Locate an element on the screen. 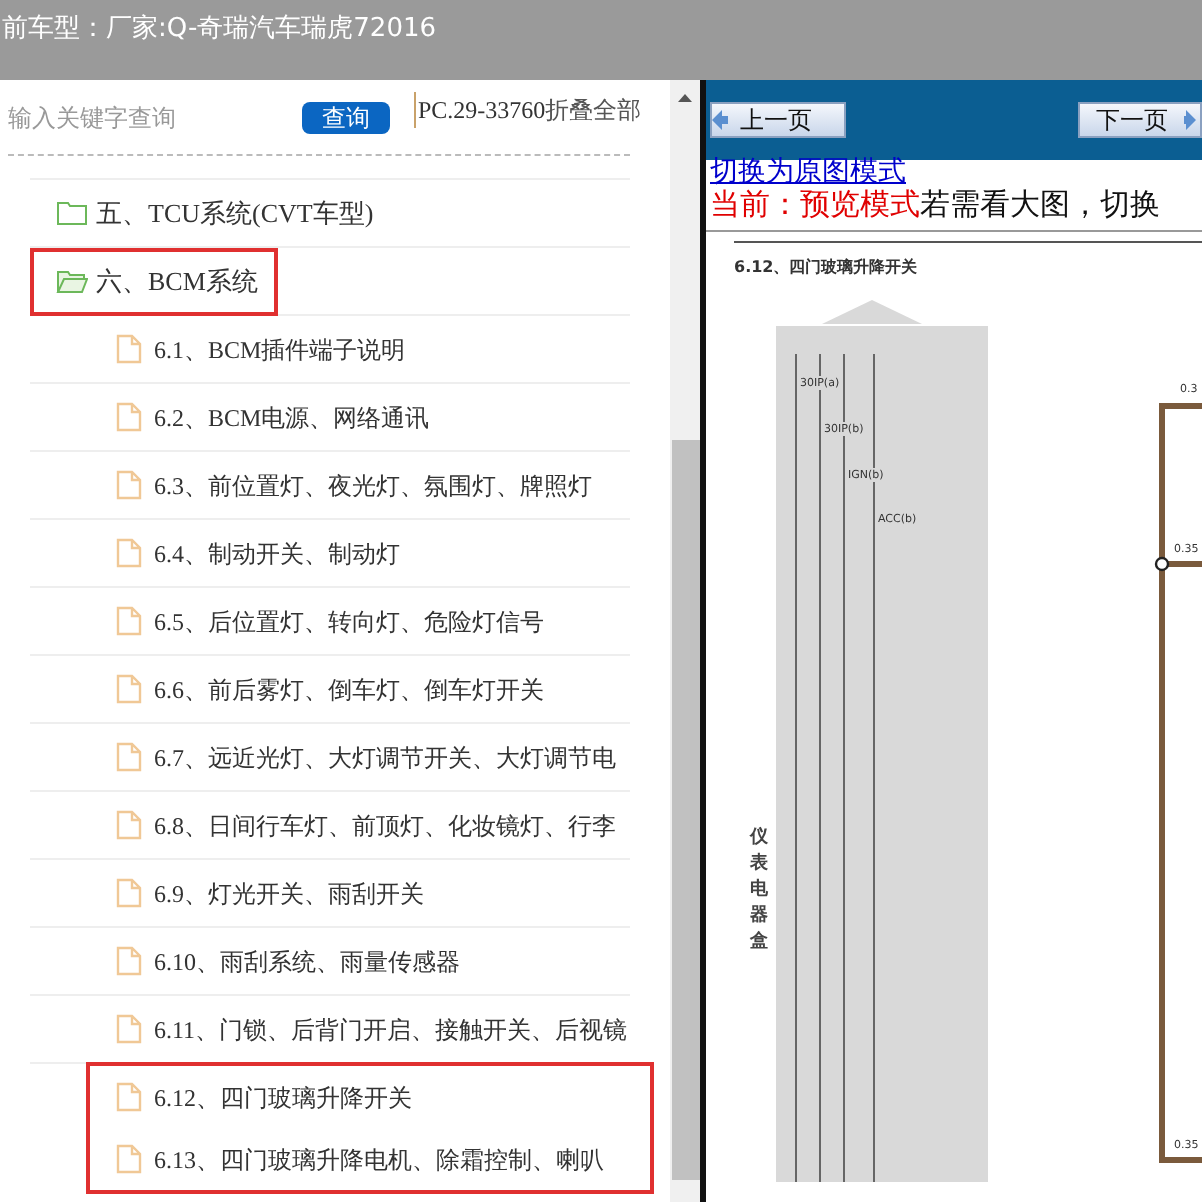 The height and width of the screenshot is (1202, 1202). tree-item: 6.11、门锁、后背门开启、接触开关、后视镜 is located at coordinates (391, 1029).